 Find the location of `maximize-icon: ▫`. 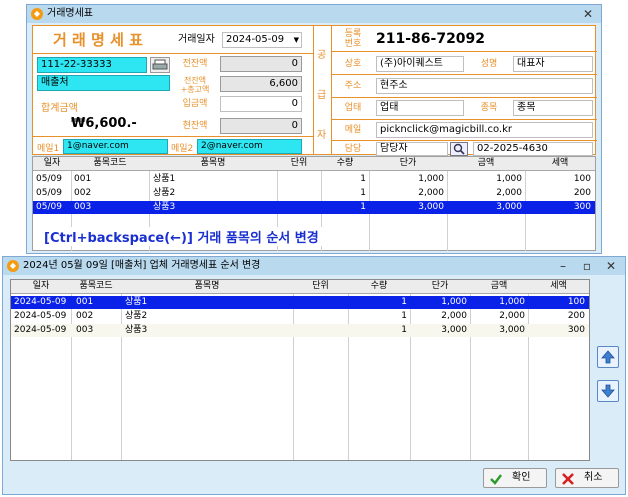

maximize-icon: ▫ is located at coordinates (587, 266).